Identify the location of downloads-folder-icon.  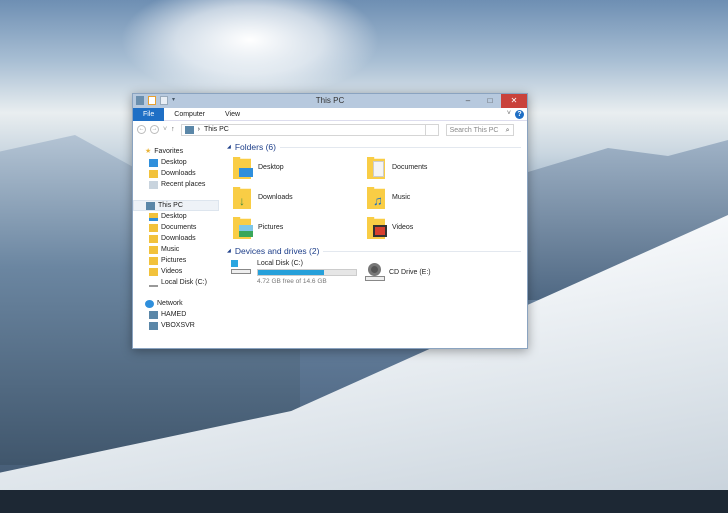
(153, 238).